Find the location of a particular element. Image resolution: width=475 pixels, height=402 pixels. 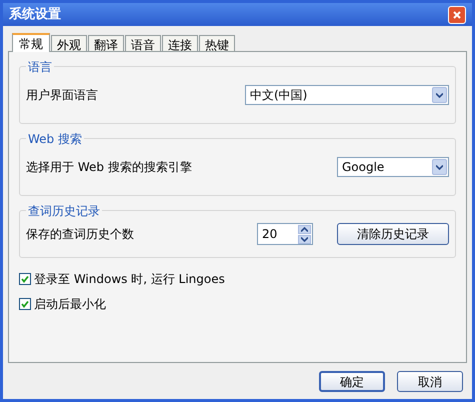

dropdown-value: 中文(中国) is located at coordinates (279, 95).